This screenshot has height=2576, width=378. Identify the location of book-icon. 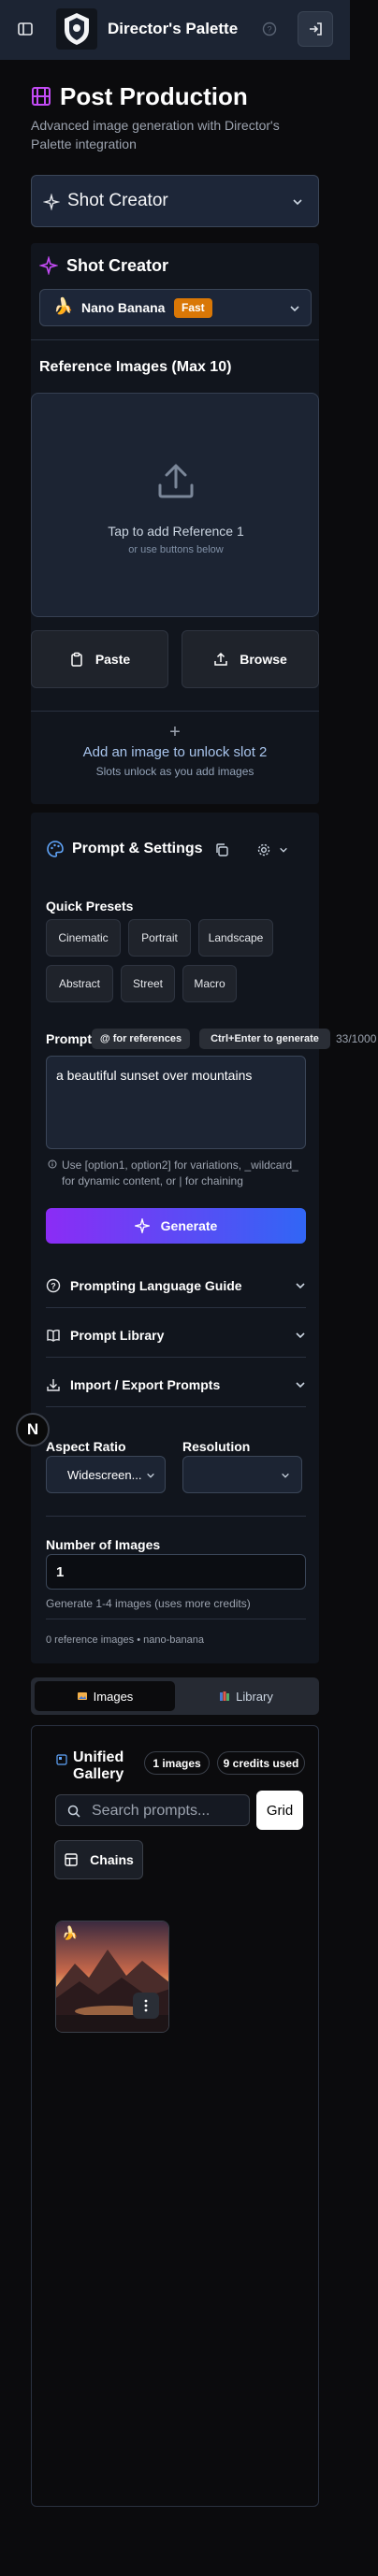
(54, 1336).